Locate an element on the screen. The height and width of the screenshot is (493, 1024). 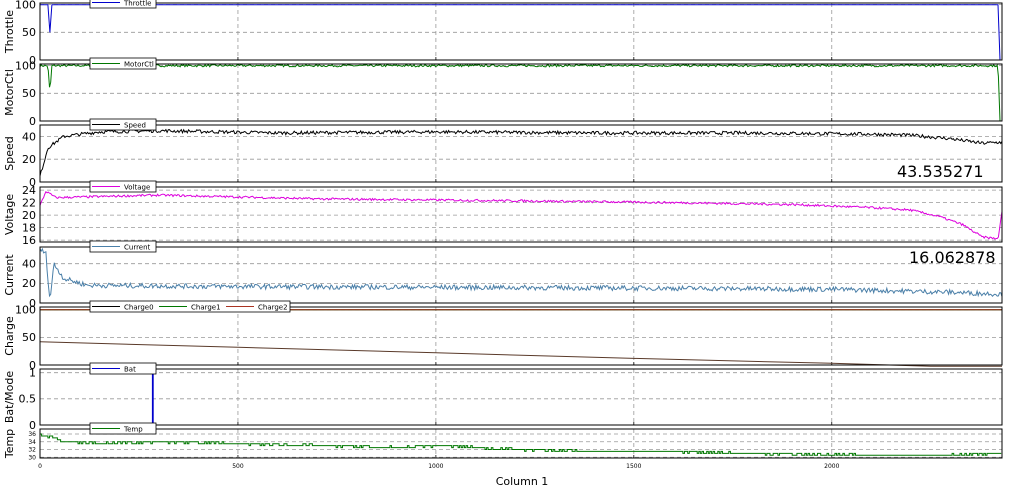
legend-label-voltage-0: Voltage is located at coordinates (137, 188).